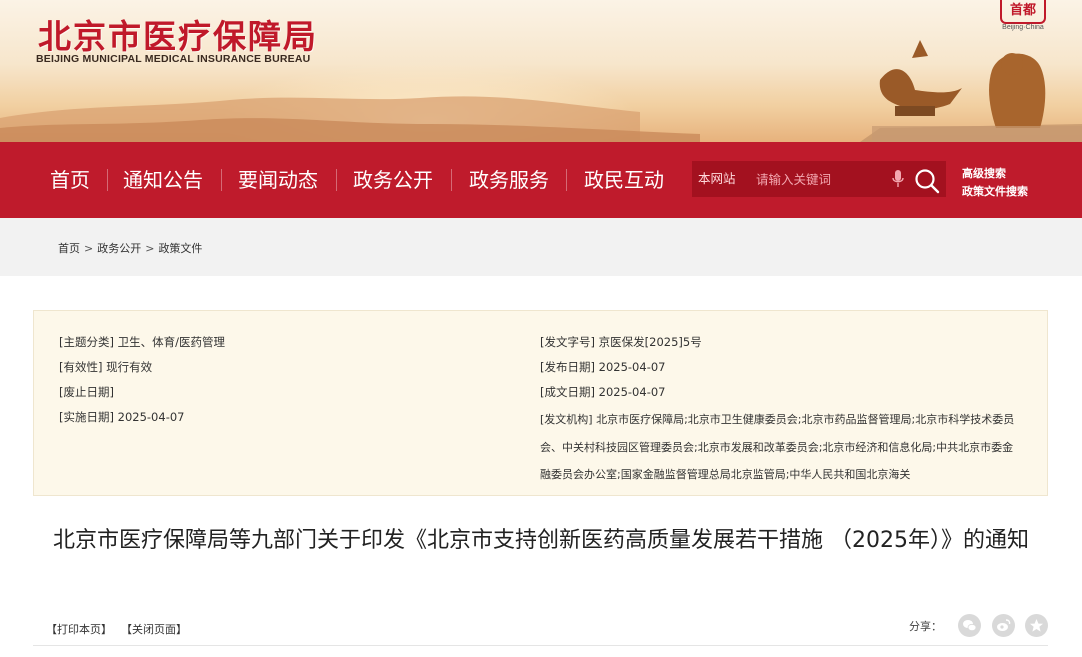 The width and height of the screenshot is (1082, 657). I want to click on nav-news: 要闻动态, so click(278, 180).